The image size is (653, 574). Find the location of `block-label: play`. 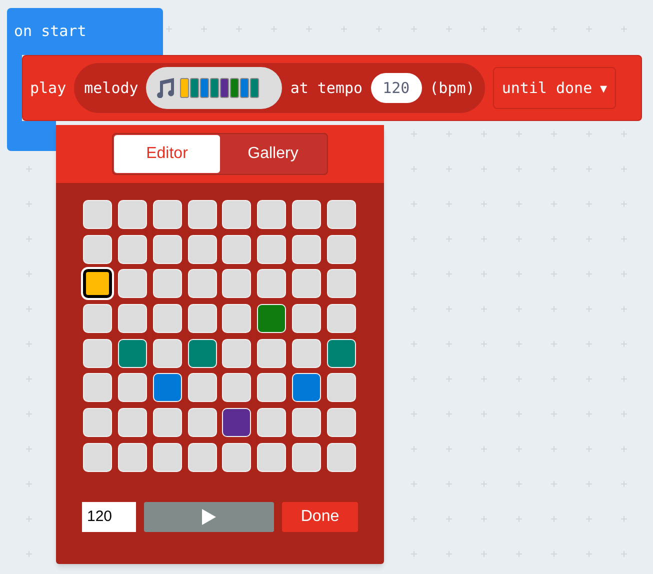

block-label: play is located at coordinates (48, 88).